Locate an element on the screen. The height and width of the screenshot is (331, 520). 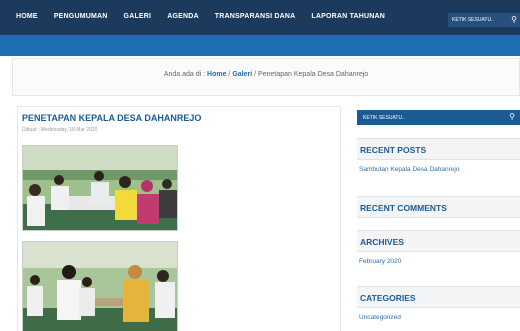
post-title: PENETAPAN KEPALA DESA DAHANREJO is located at coordinates (111, 118).